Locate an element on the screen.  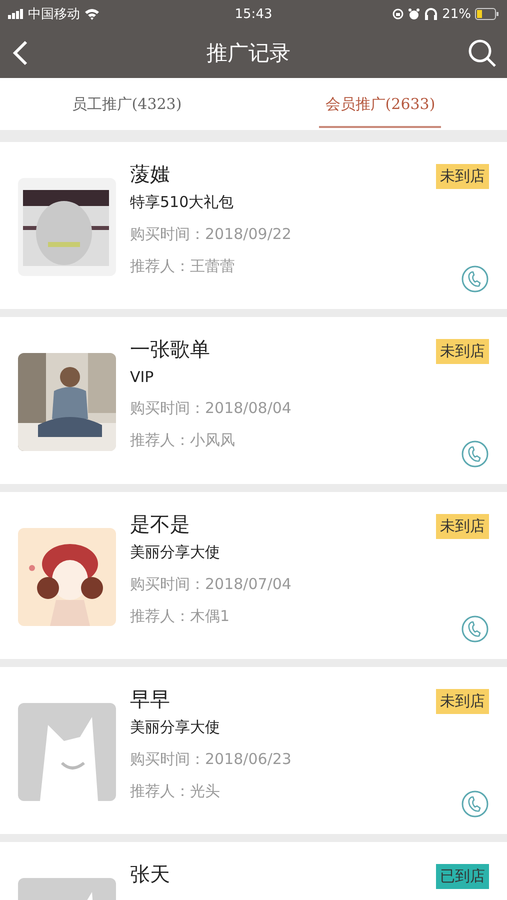
record-card: 张天 已到店 is located at coordinates (253, 871).